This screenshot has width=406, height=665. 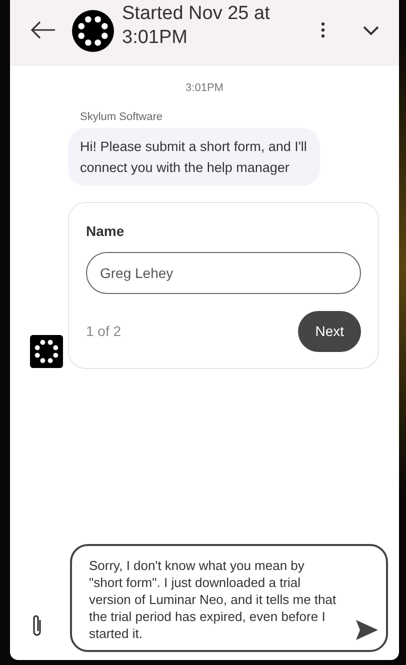 I want to click on attachment-icon, so click(x=37, y=626).